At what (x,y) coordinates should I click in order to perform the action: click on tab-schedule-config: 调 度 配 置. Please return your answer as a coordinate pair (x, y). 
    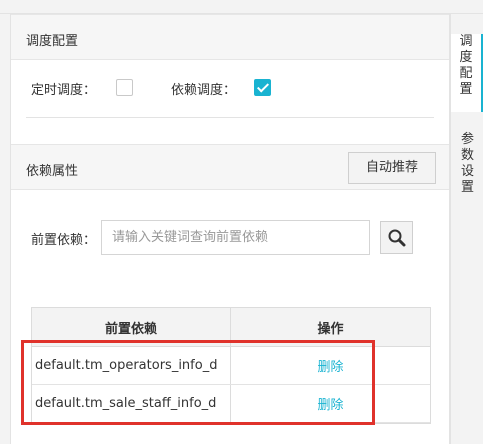
    Looking at the image, I should click on (467, 73).